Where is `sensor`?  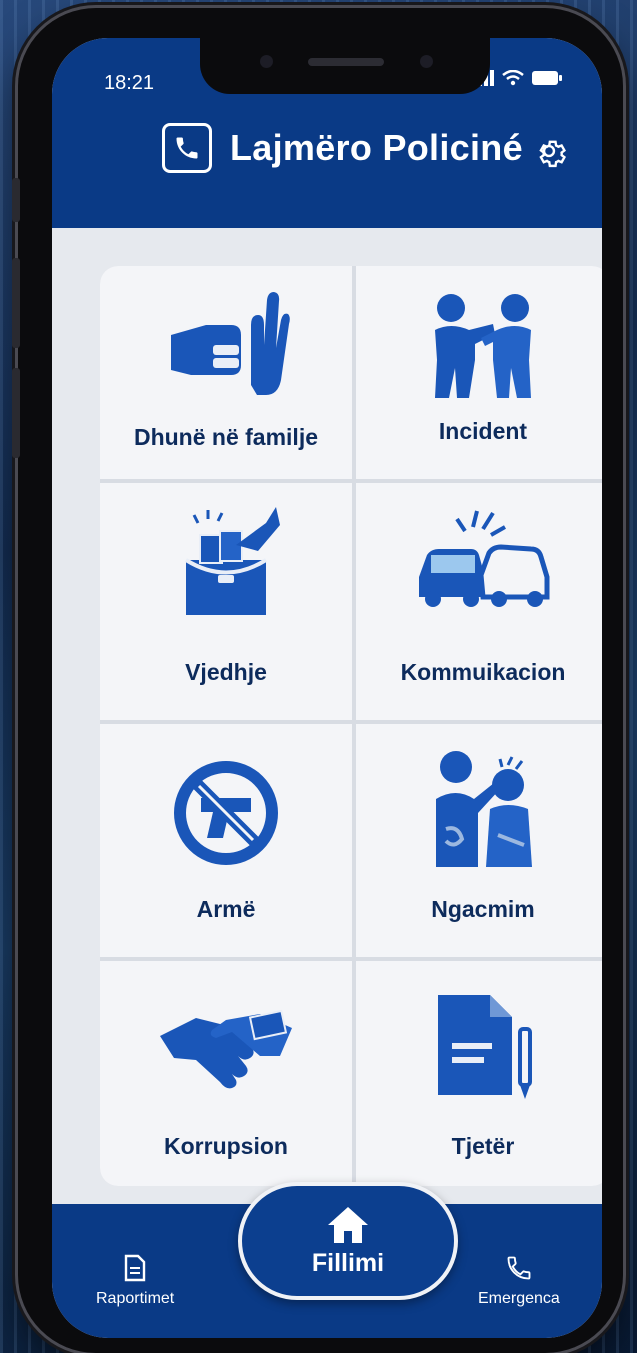 sensor is located at coordinates (266, 61).